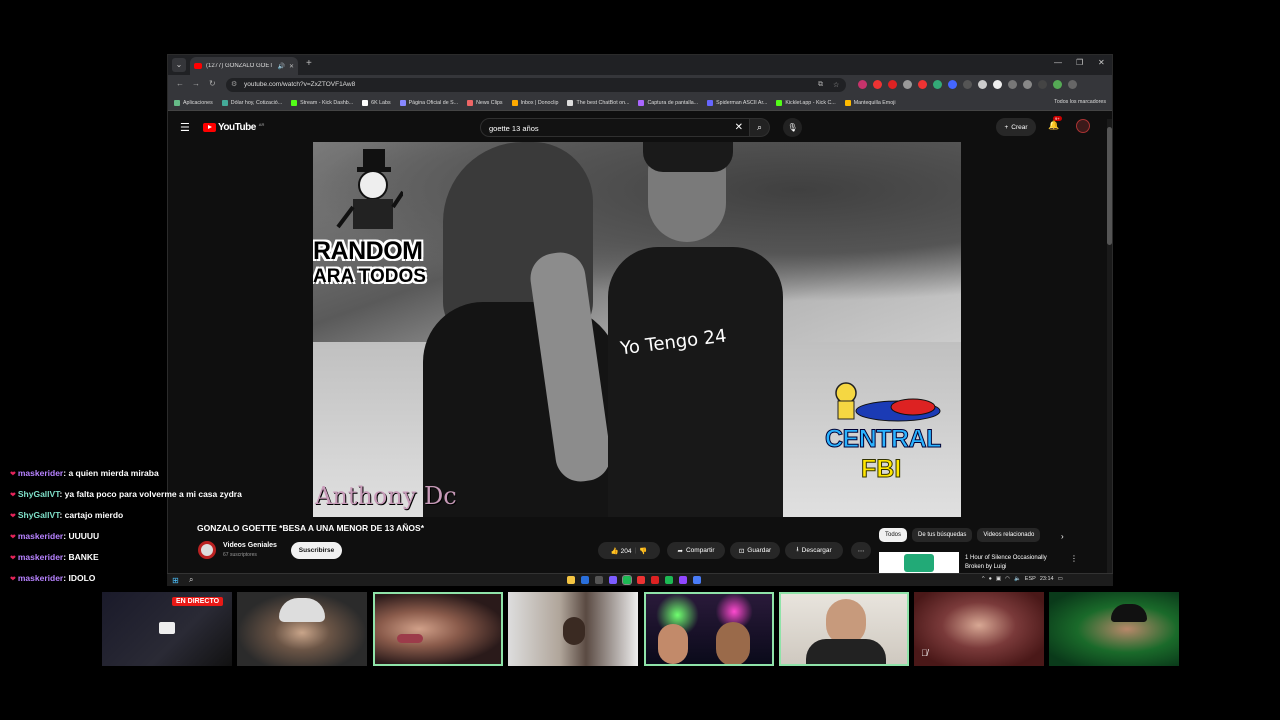 Image resolution: width=1280 pixels, height=720 pixels. What do you see at coordinates (1062, 536) in the screenshot?
I see `chevron-right-icon: ›` at bounding box center [1062, 536].